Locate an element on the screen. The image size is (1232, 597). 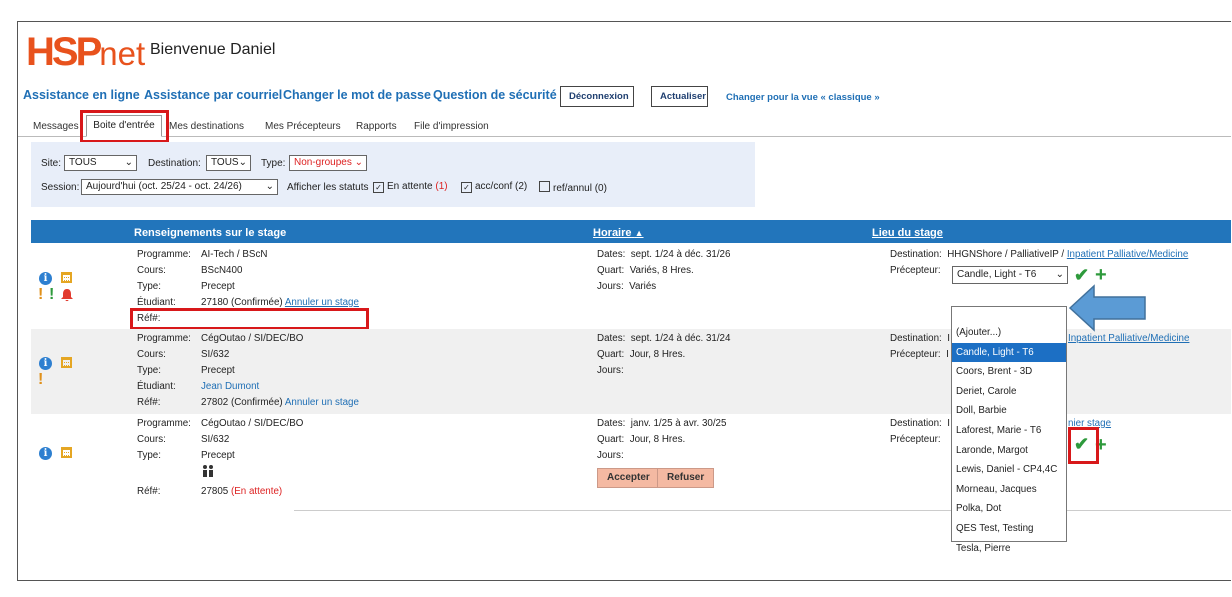
destination-label: Destination: is located at coordinates (174, 163).